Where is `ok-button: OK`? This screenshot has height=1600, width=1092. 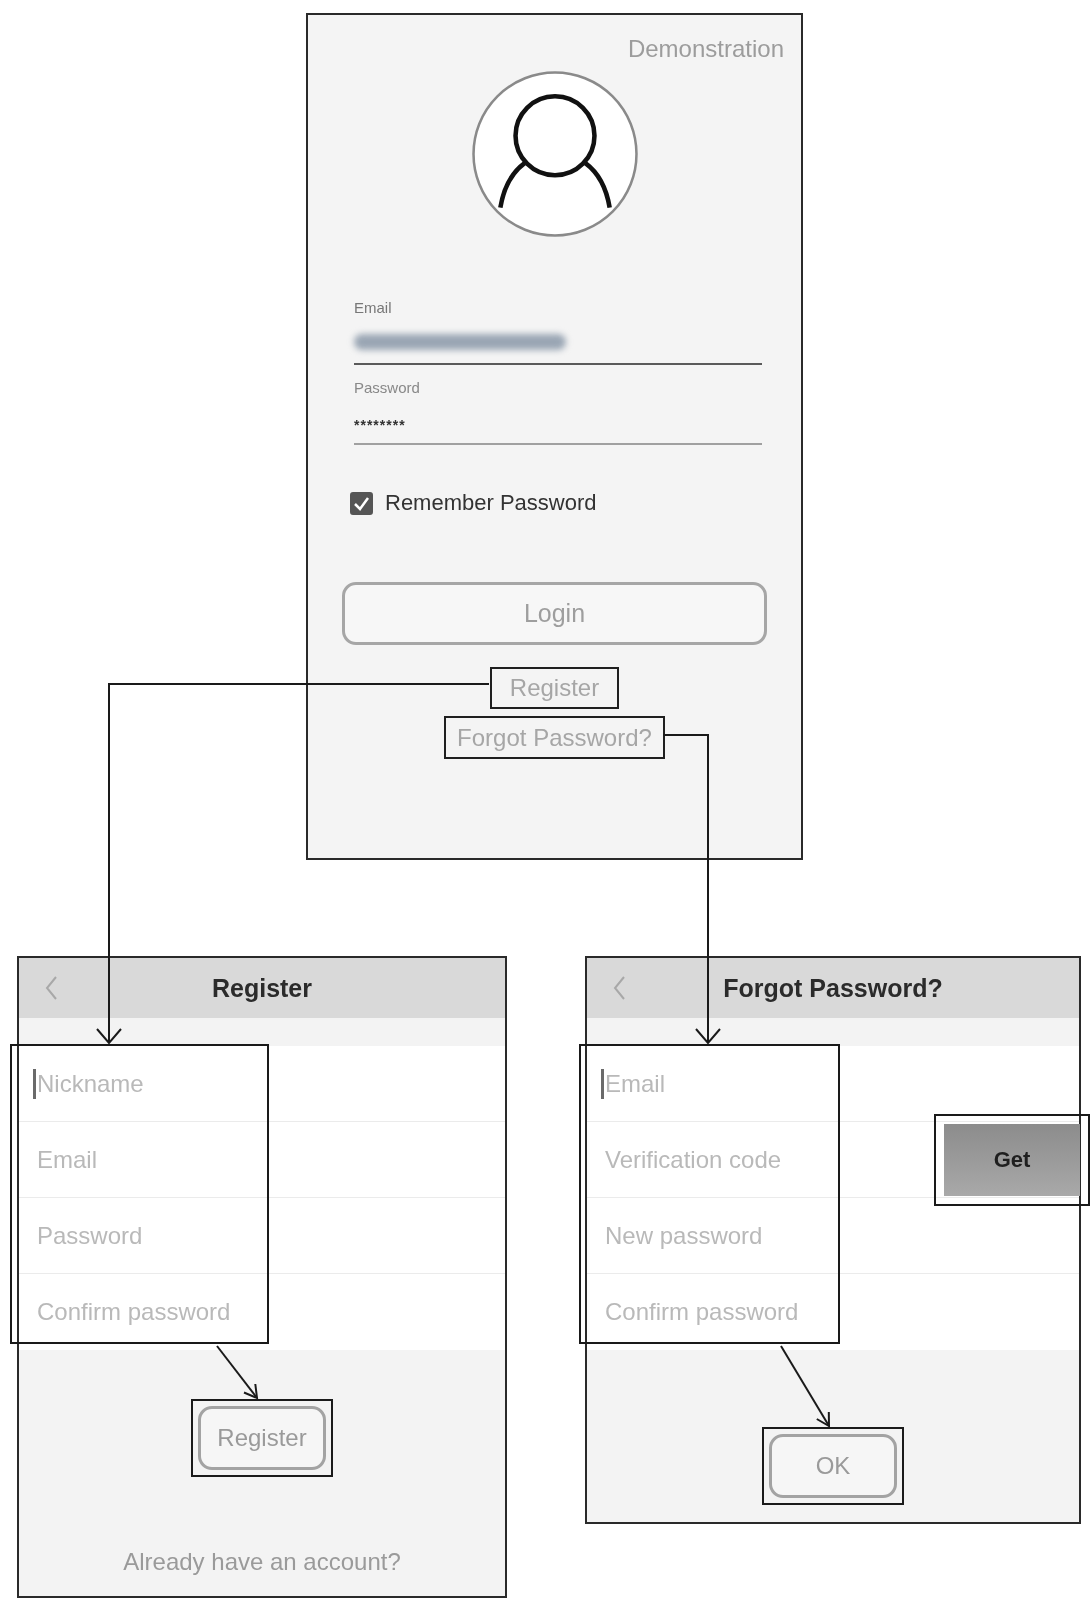 ok-button: OK is located at coordinates (833, 1466).